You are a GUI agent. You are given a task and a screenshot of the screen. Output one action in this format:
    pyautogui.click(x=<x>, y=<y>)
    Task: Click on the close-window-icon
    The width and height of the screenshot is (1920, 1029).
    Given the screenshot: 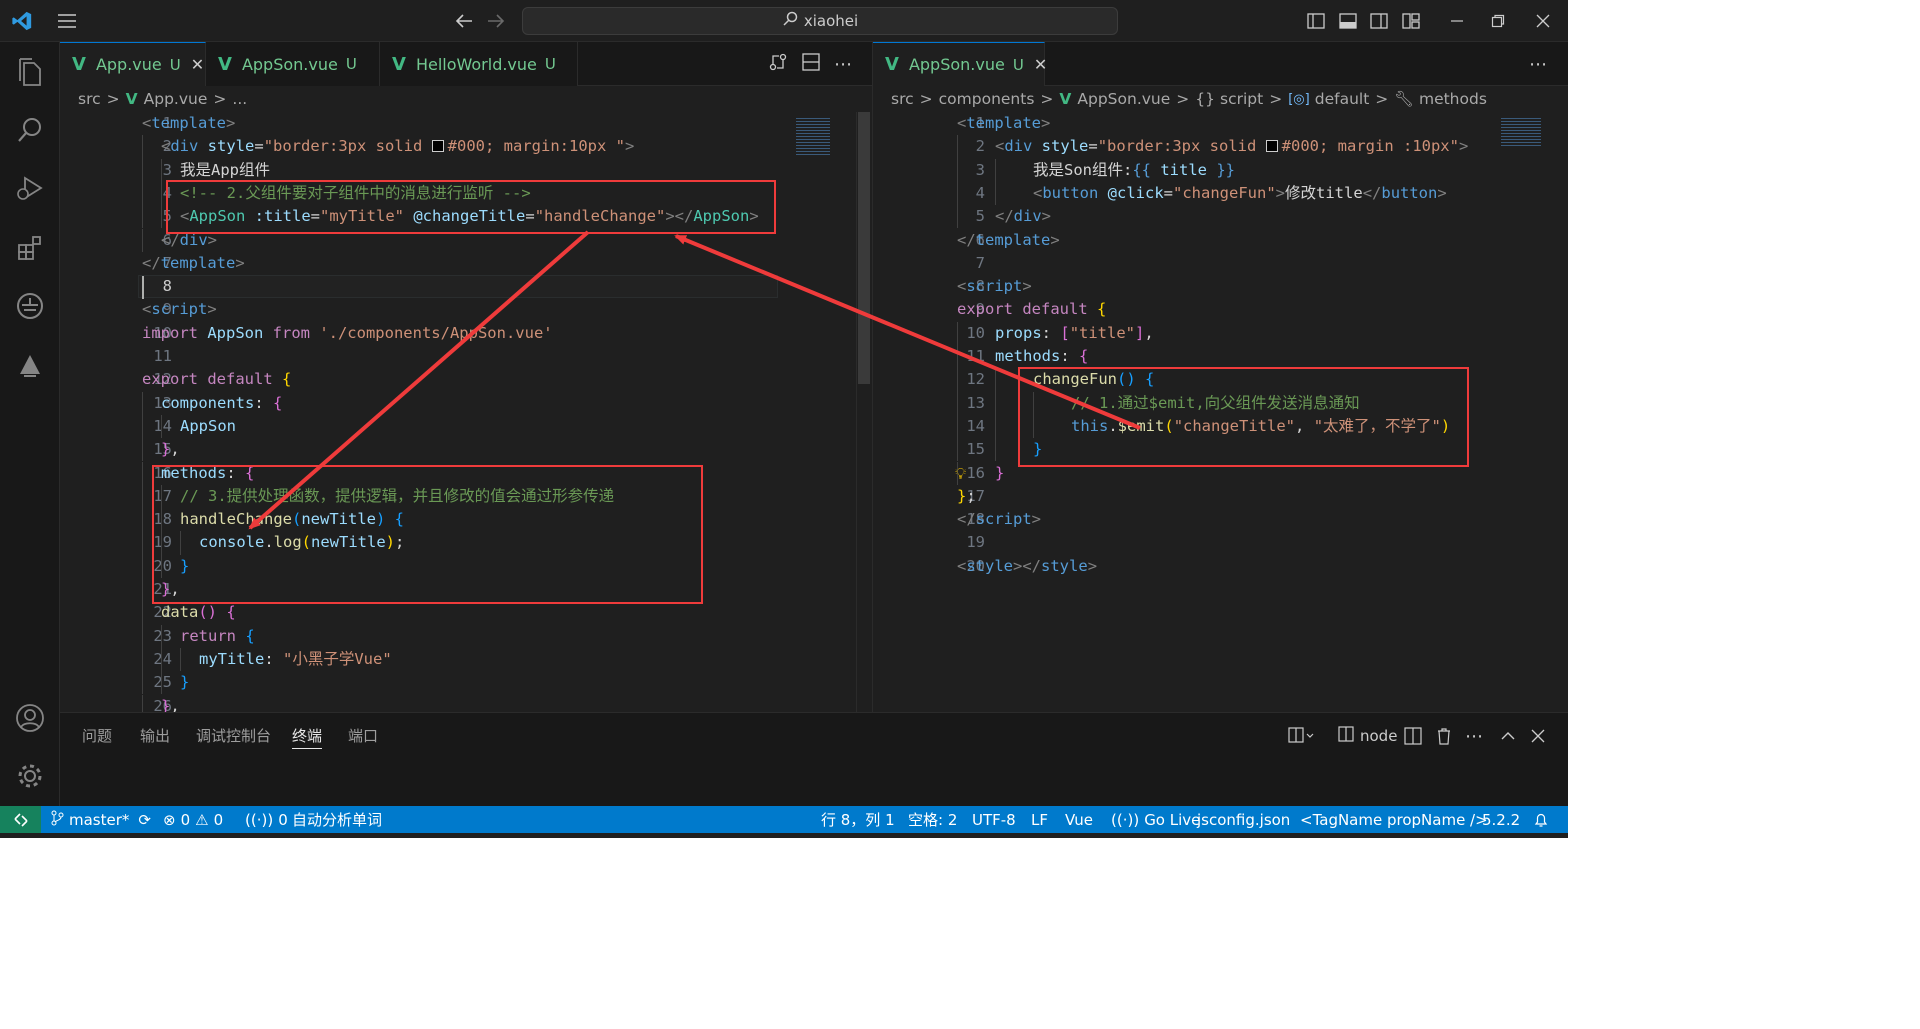 What is the action you would take?
    pyautogui.click(x=1543, y=21)
    